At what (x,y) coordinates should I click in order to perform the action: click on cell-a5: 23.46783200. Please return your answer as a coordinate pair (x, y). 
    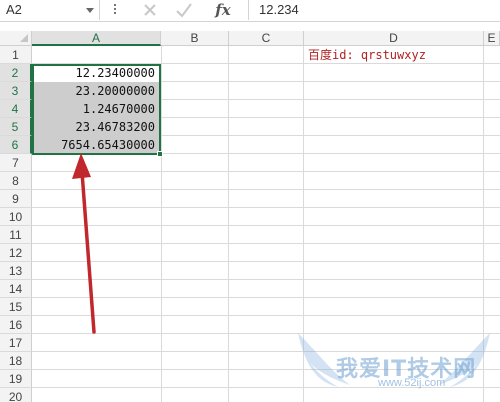
    Looking at the image, I should click on (96, 127).